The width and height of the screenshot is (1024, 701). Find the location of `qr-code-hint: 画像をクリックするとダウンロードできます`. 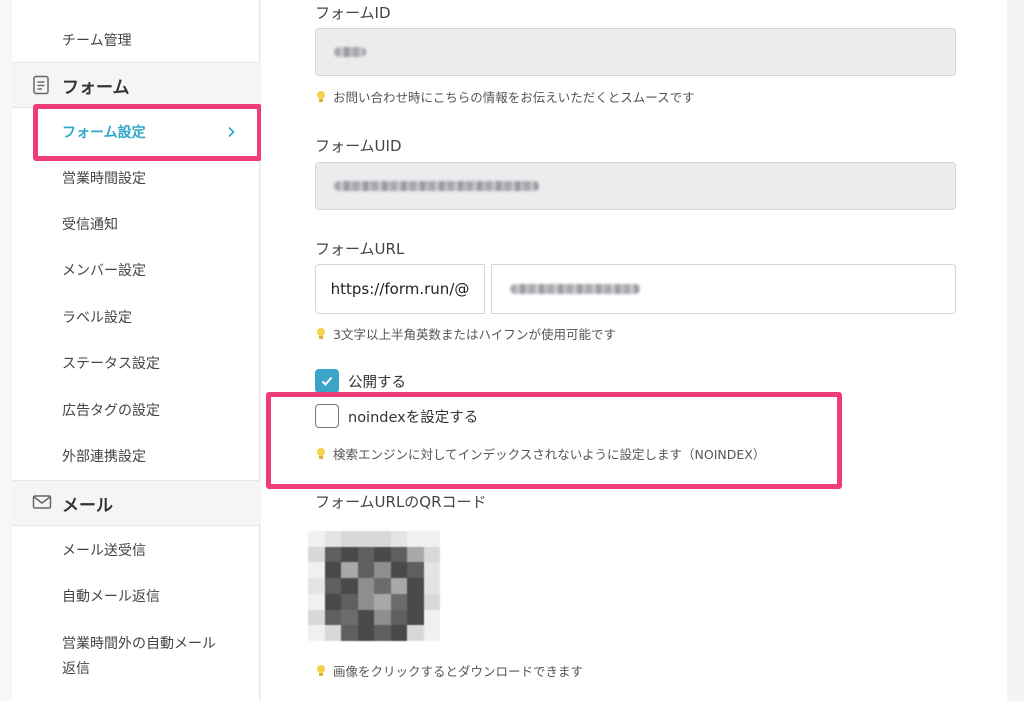

qr-code-hint: 画像をクリックするとダウンロードできます is located at coordinates (449, 670).